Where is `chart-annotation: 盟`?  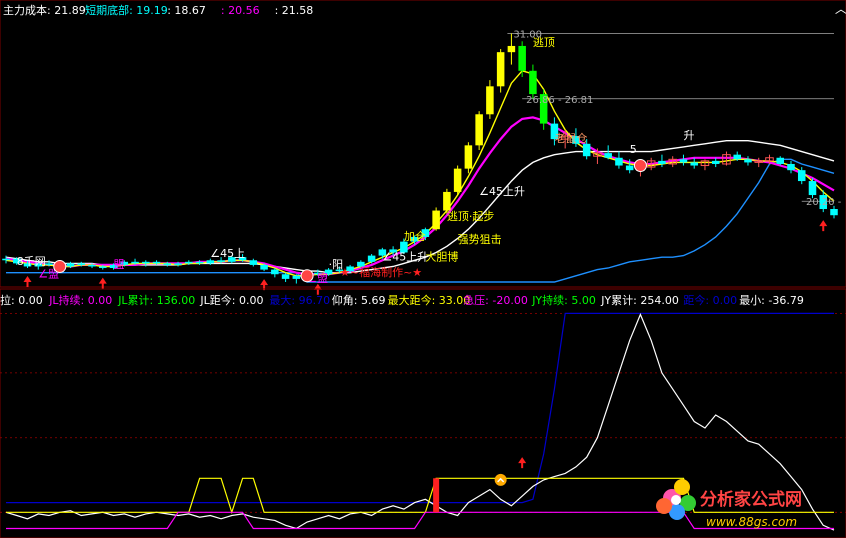 chart-annotation: 盟 is located at coordinates (119, 264).